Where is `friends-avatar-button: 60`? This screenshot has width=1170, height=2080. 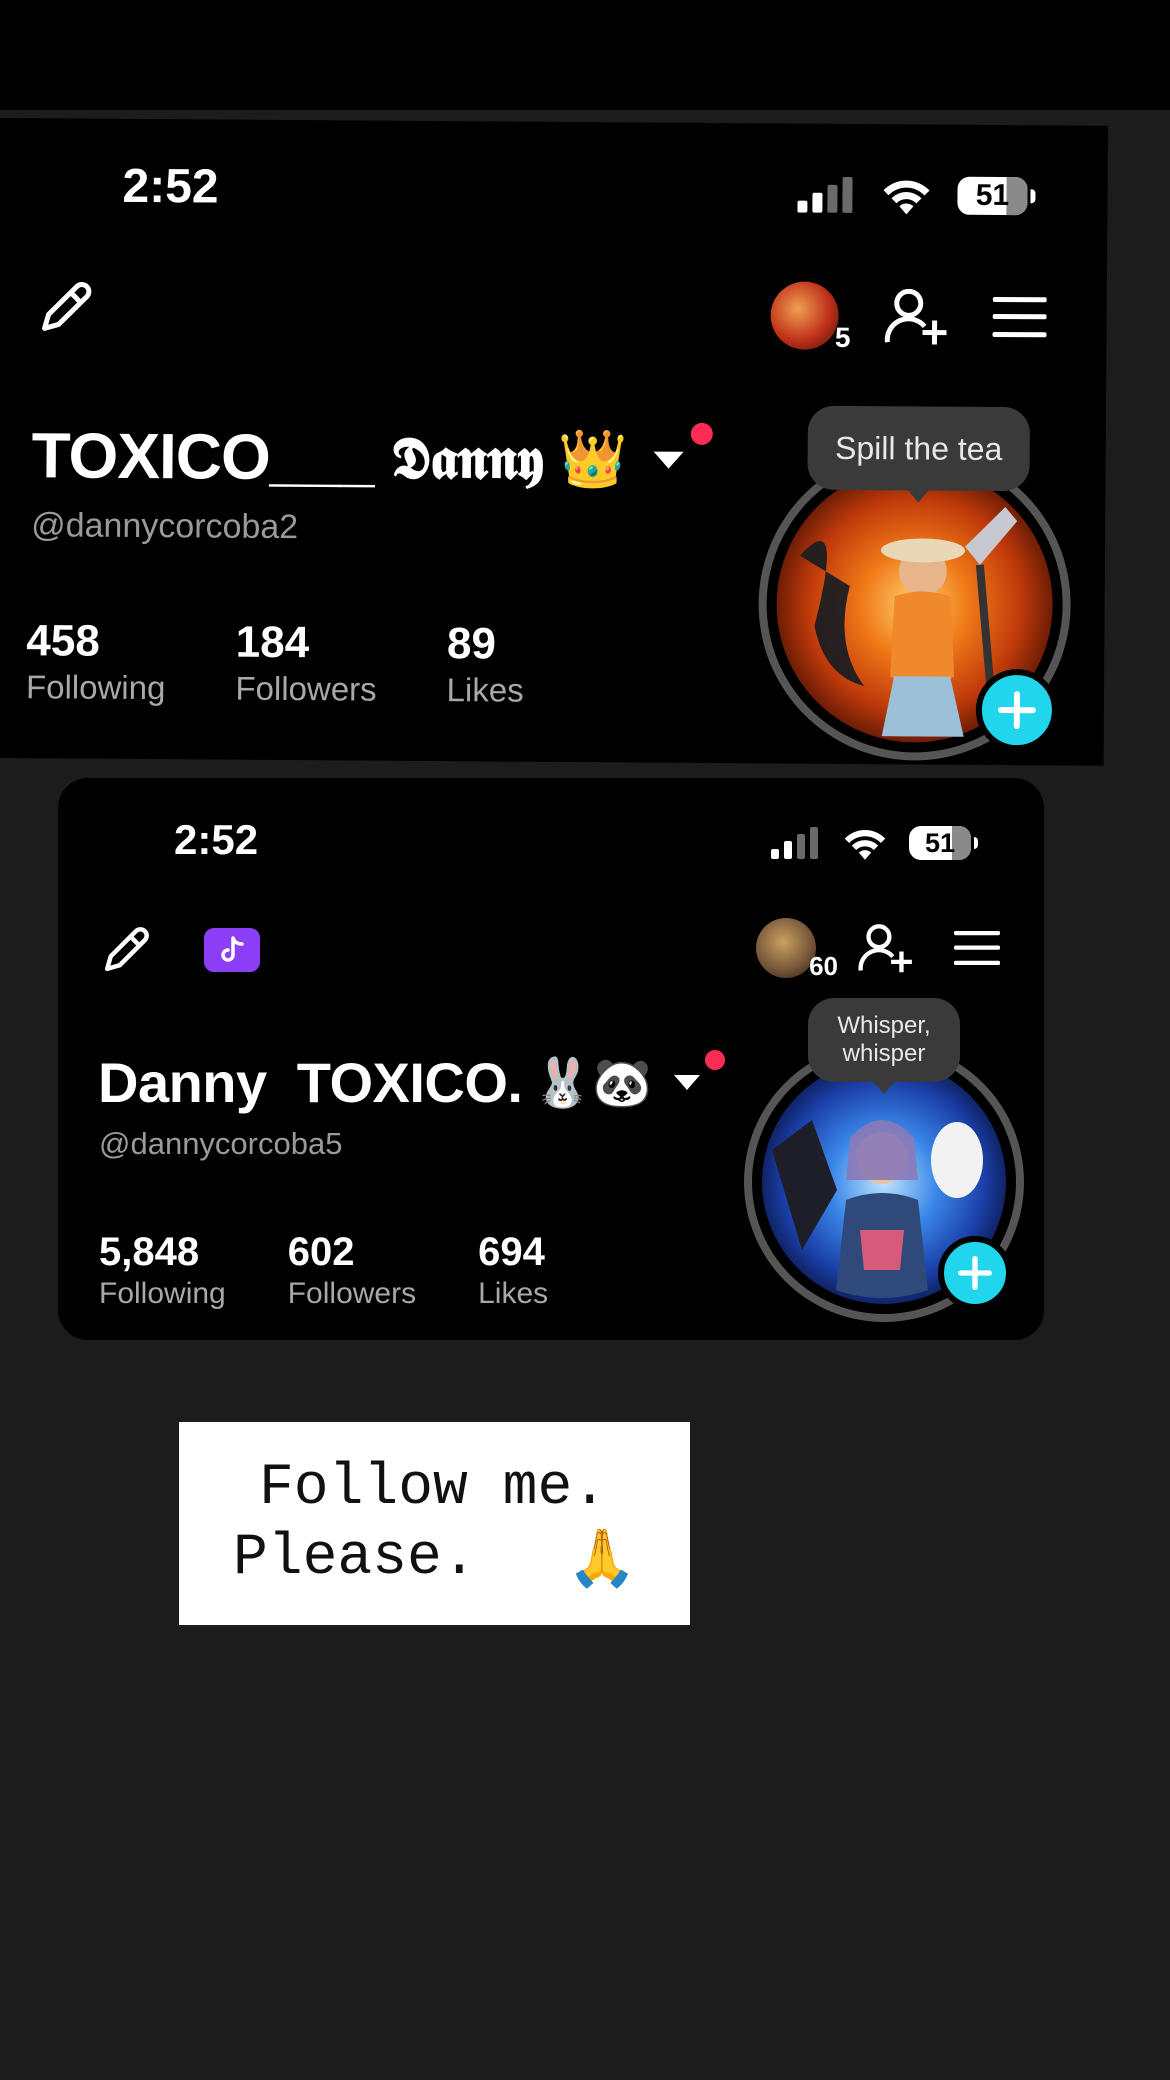 friends-avatar-button: 60 is located at coordinates (797, 949).